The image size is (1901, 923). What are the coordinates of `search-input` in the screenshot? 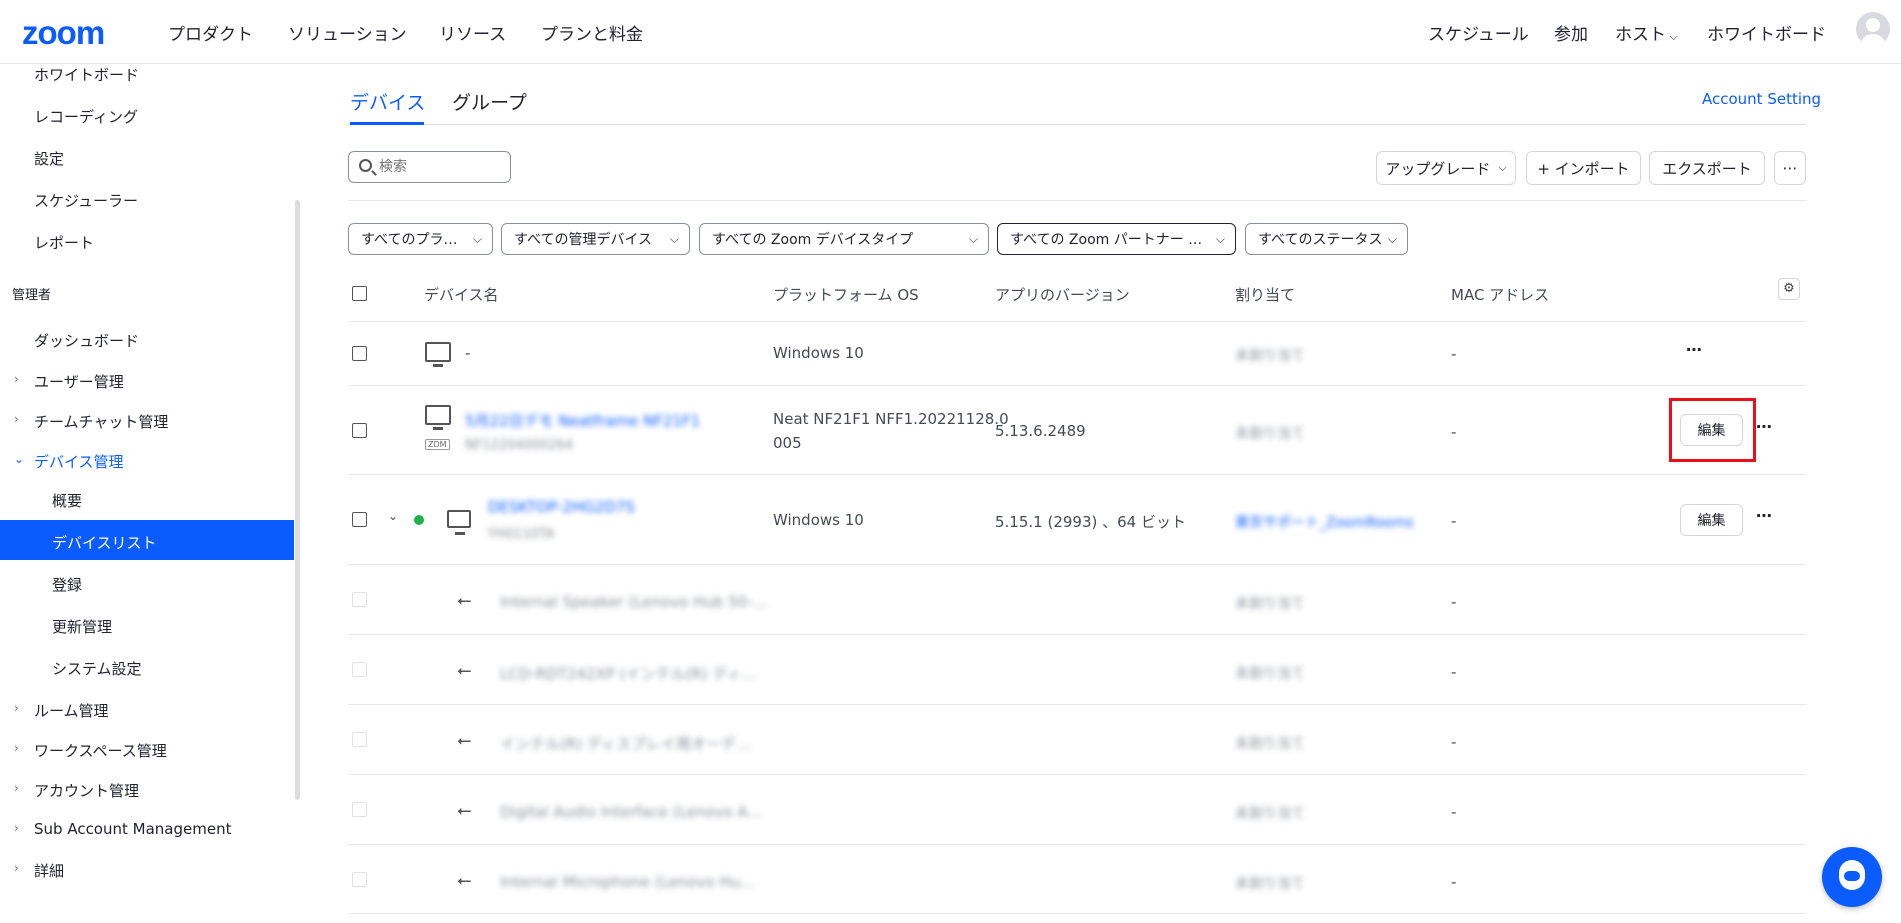 It's located at (441, 167).